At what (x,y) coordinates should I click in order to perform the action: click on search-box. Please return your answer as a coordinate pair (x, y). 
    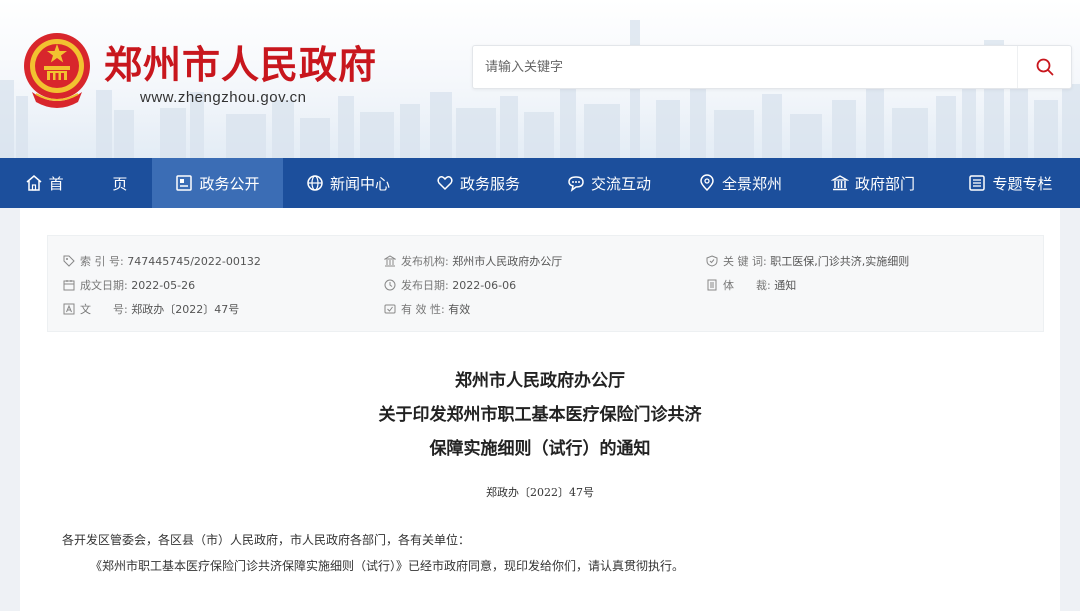
    Looking at the image, I should click on (772, 67).